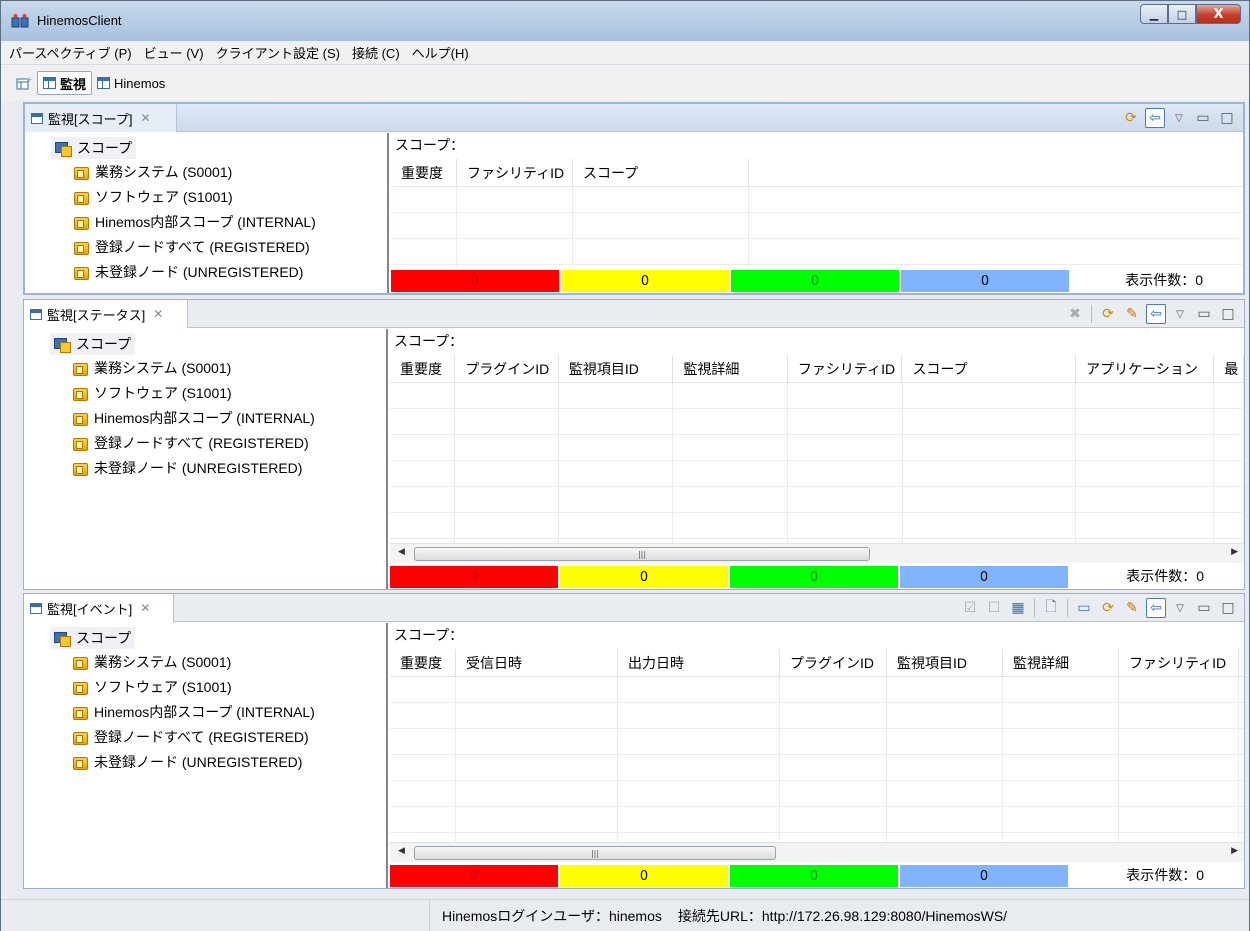  What do you see at coordinates (380, 52) in the screenshot?
I see `menu-connection: 接続 (C)` at bounding box center [380, 52].